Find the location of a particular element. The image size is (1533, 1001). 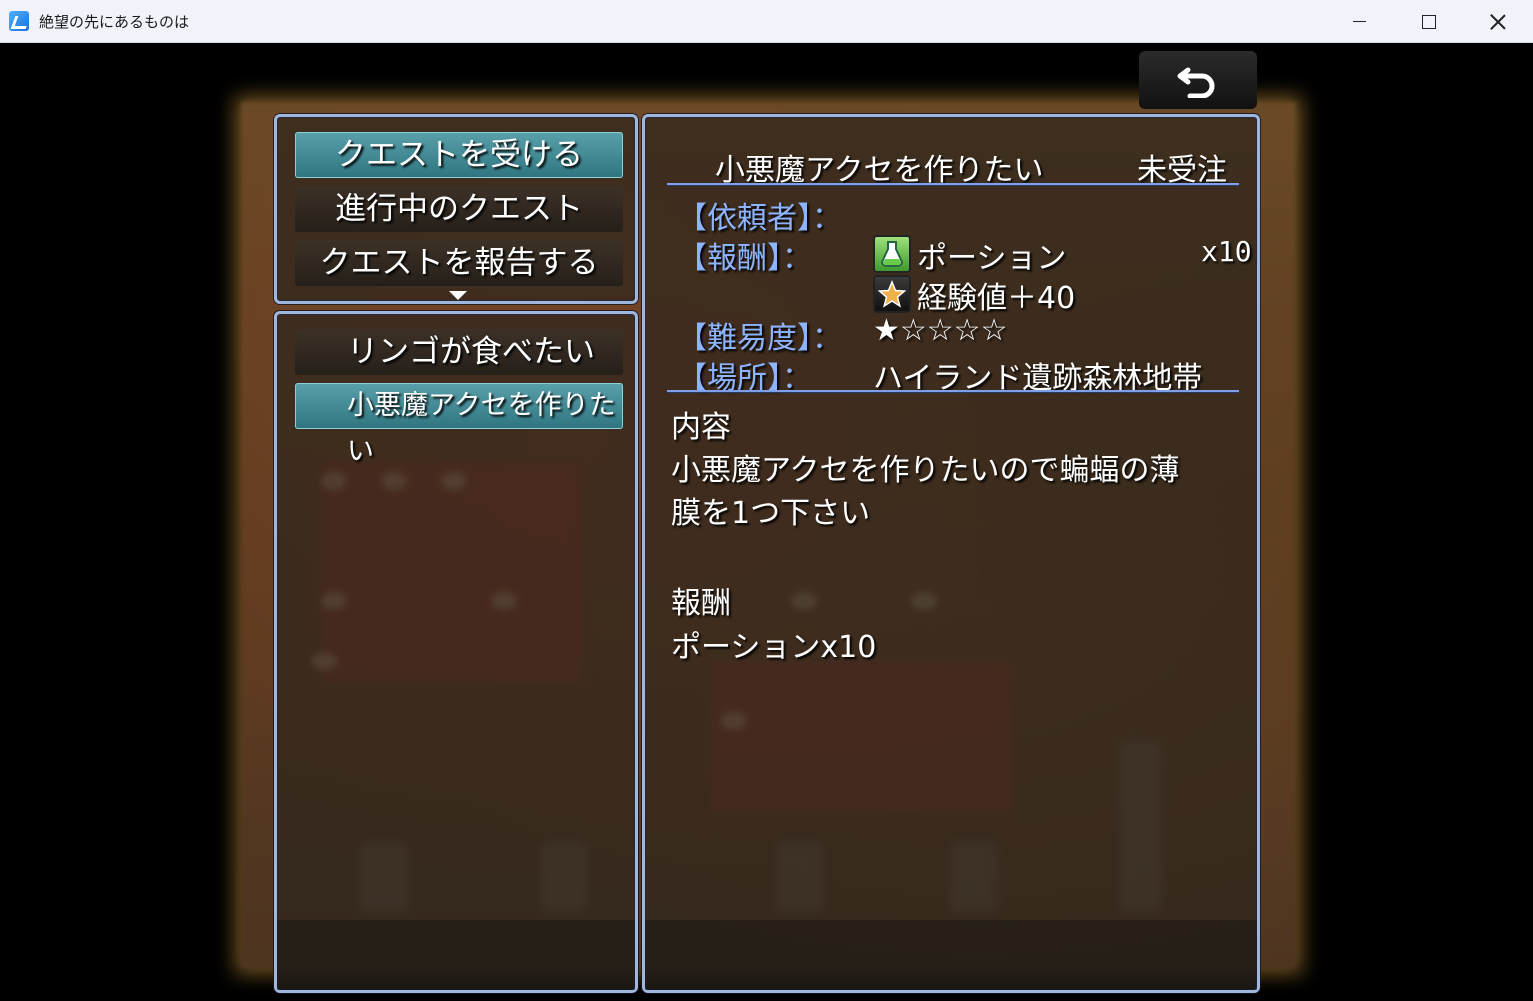

content-line-1: 小悪魔アクセを作りたいので蝙蝠の薄 is located at coordinates (925, 470).